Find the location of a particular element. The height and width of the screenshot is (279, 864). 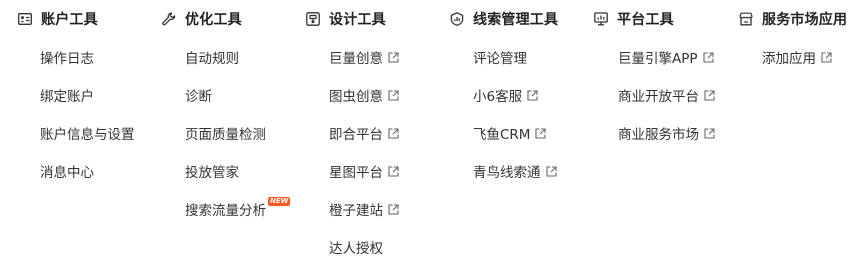

menu-item-label: 青鸟线索通 is located at coordinates (507, 173).